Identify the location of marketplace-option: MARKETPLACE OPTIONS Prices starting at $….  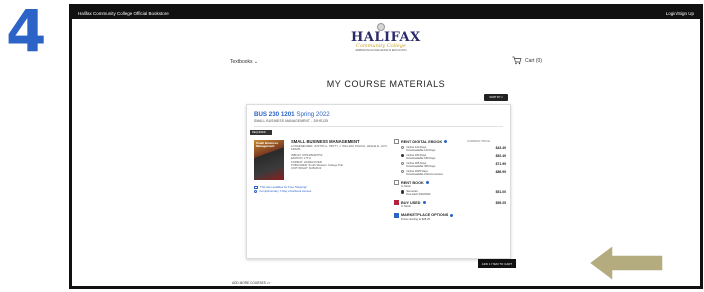
(450, 216).